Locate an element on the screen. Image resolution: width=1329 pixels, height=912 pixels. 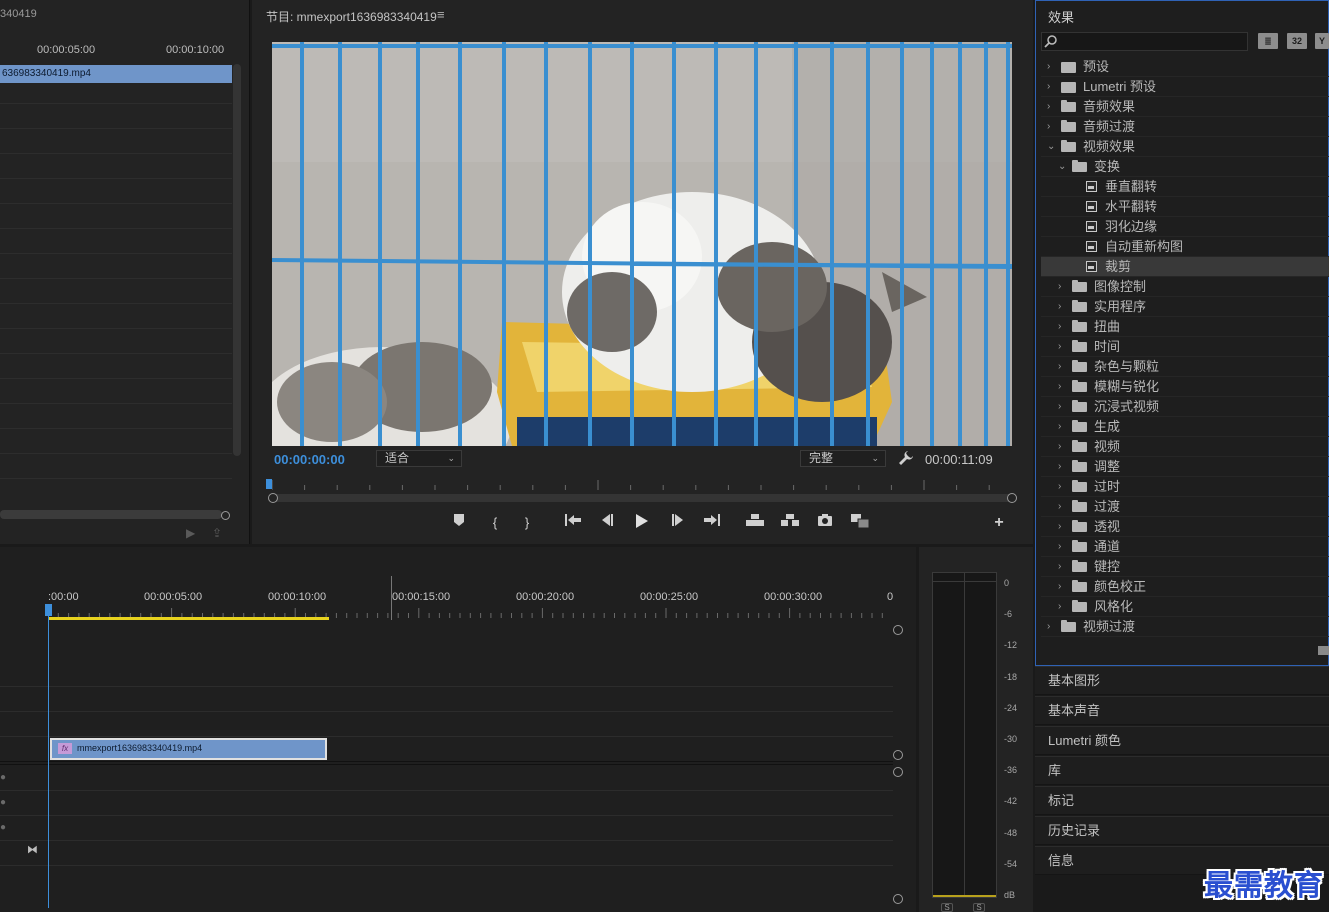
effects-tree-item: › 风格化 is located at coordinates (1185, 607).